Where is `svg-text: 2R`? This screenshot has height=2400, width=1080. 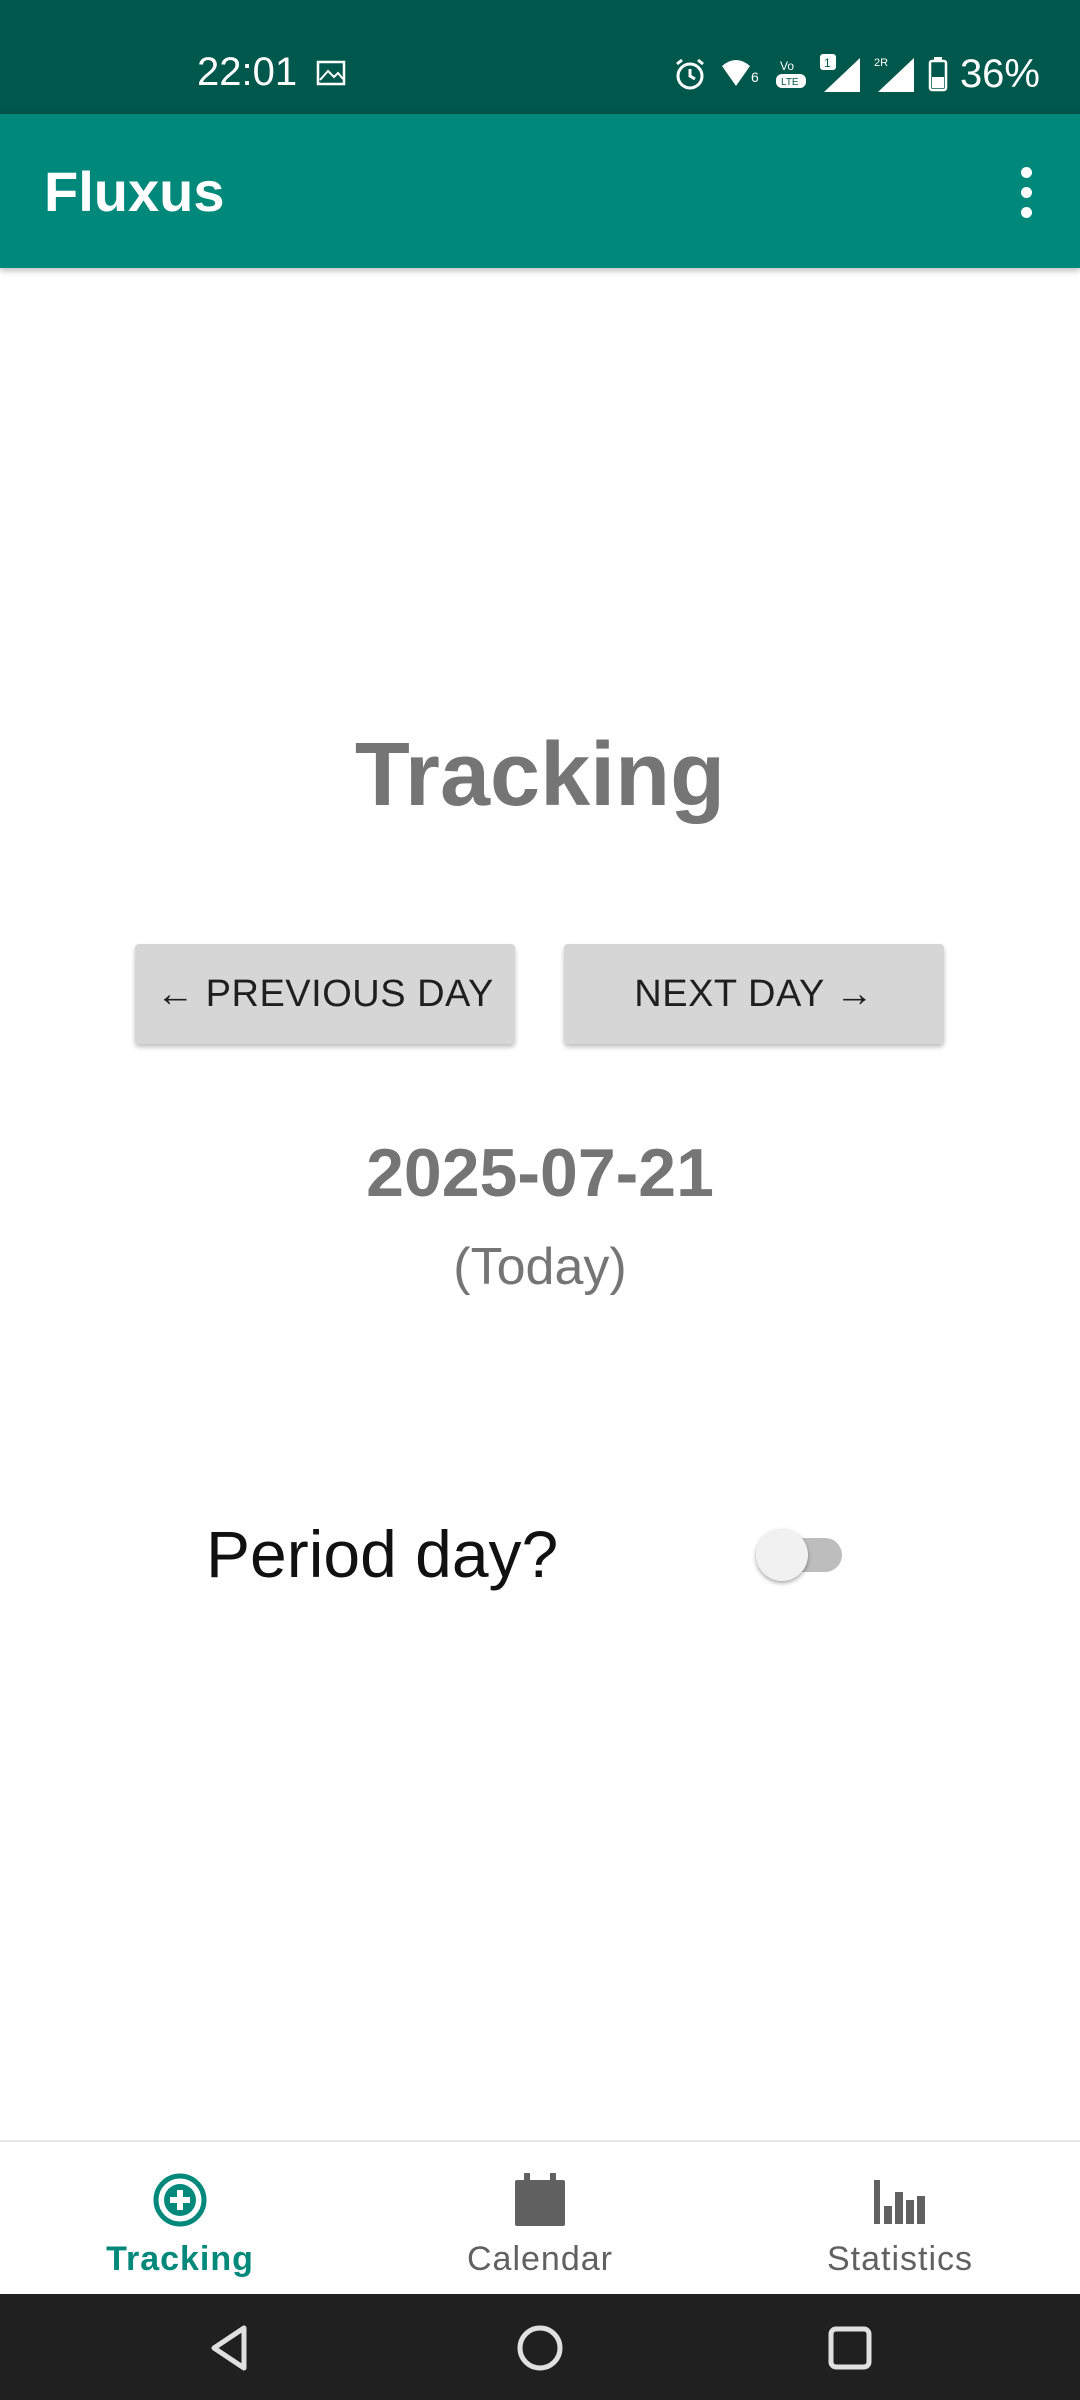 svg-text: 2R is located at coordinates (881, 63).